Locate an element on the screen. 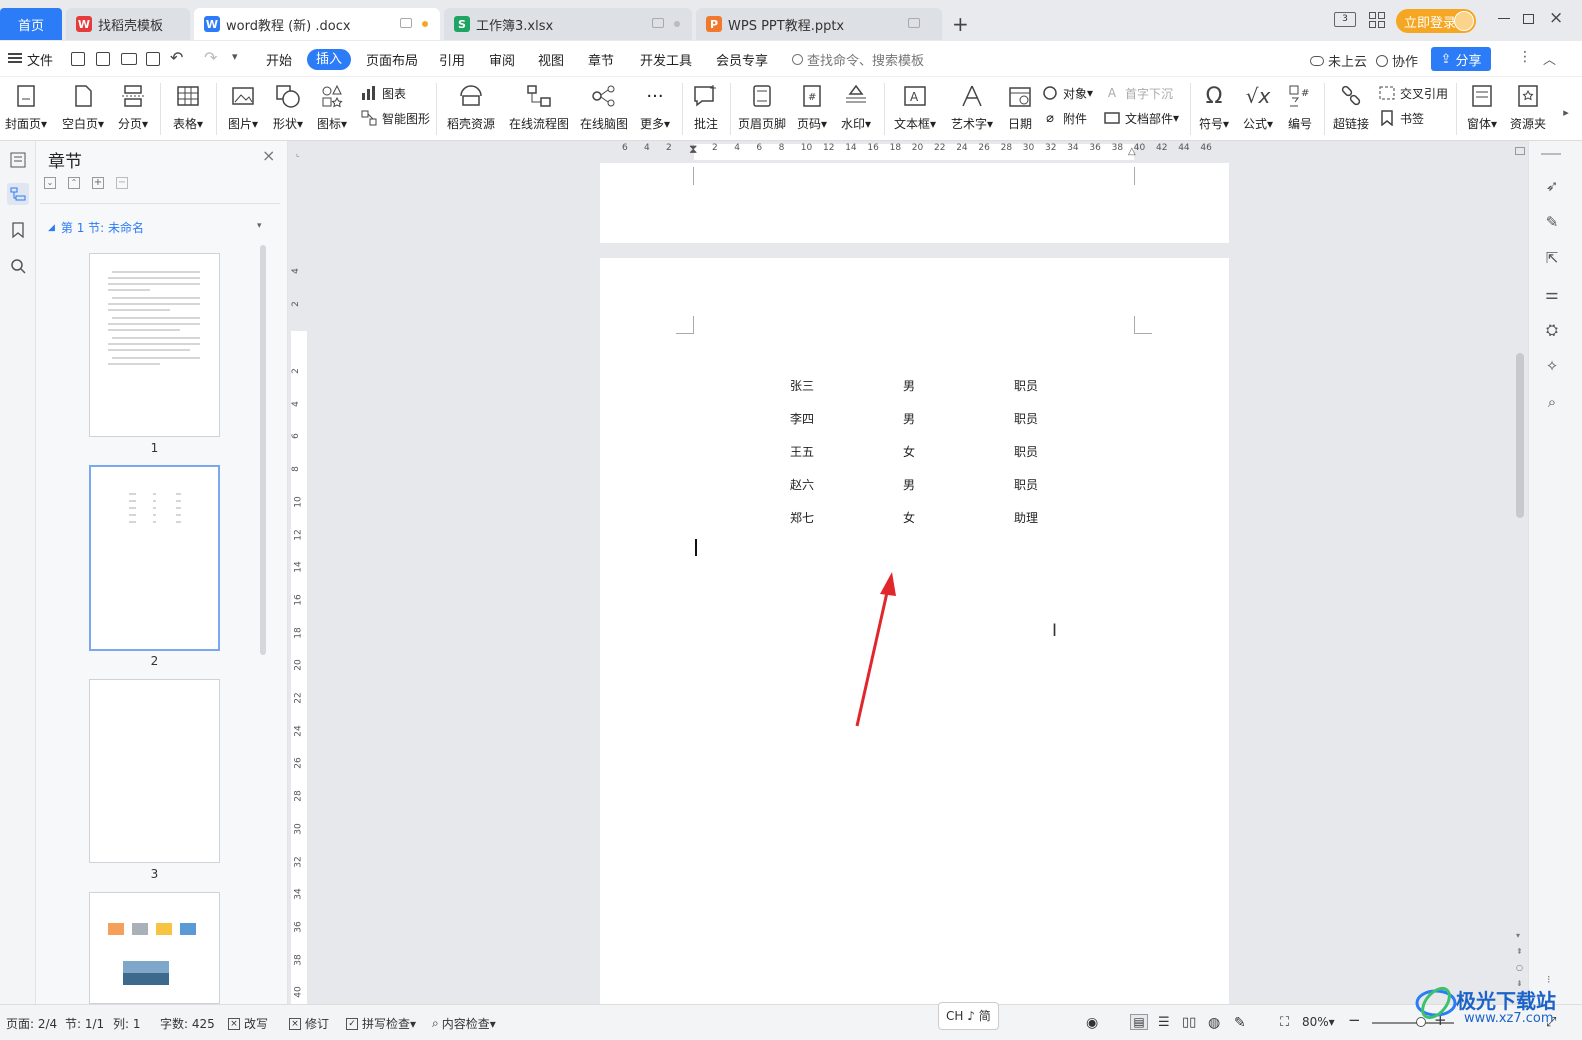 The width and height of the screenshot is (1582, 1040). menu-page-layout: 页面布局 is located at coordinates (392, 59).